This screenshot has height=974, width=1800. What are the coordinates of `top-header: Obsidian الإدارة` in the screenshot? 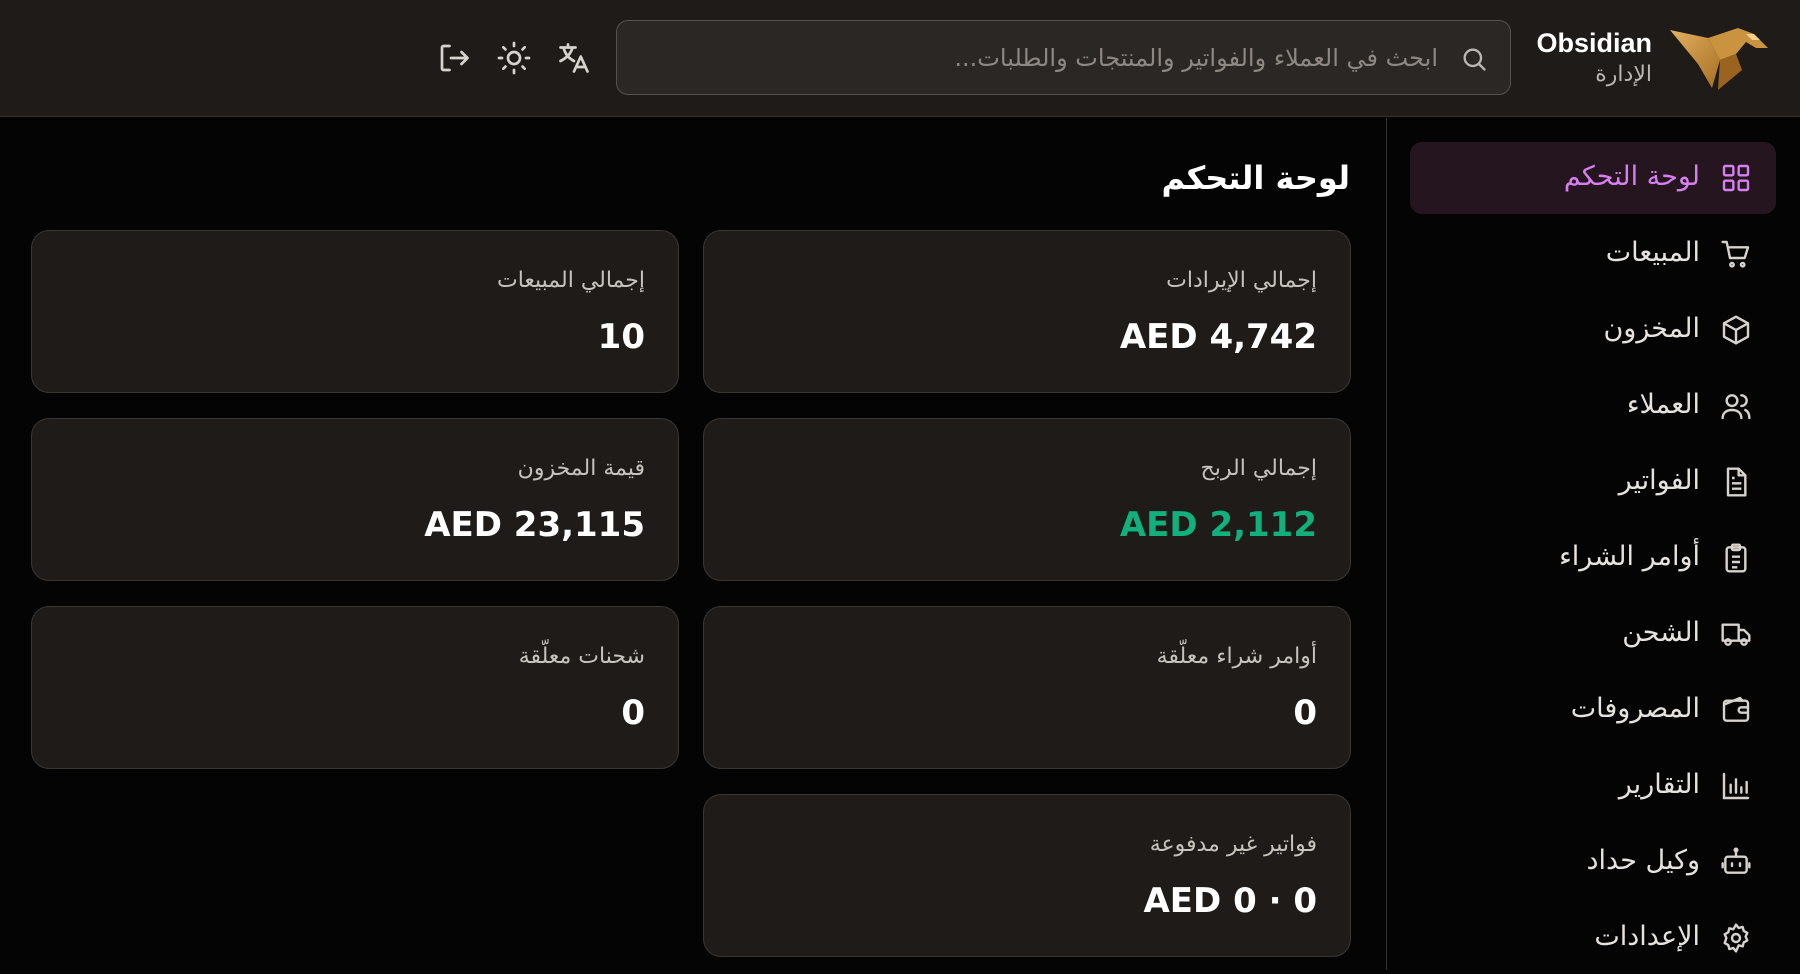 It's located at (900, 58).